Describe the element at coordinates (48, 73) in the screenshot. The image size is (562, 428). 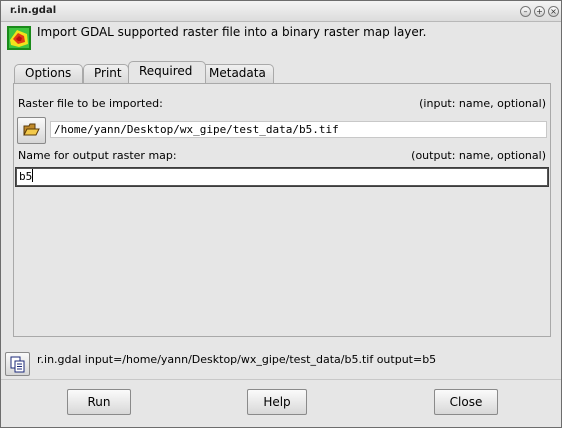
I see `tab-options: Options` at that location.